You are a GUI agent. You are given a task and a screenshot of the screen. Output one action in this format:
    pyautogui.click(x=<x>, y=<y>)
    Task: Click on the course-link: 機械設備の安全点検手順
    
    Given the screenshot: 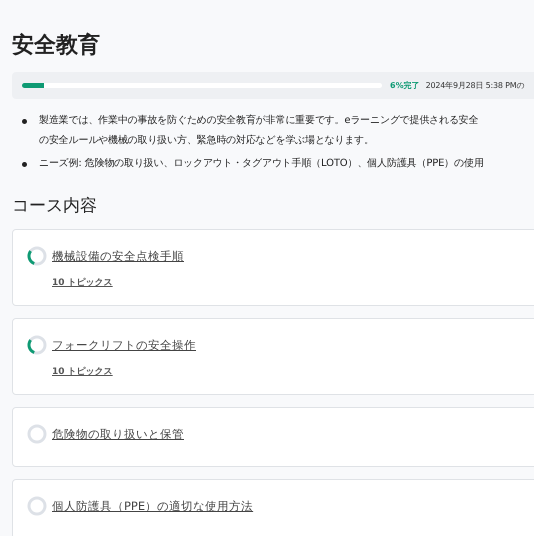 What is the action you would take?
    pyautogui.click(x=118, y=256)
    